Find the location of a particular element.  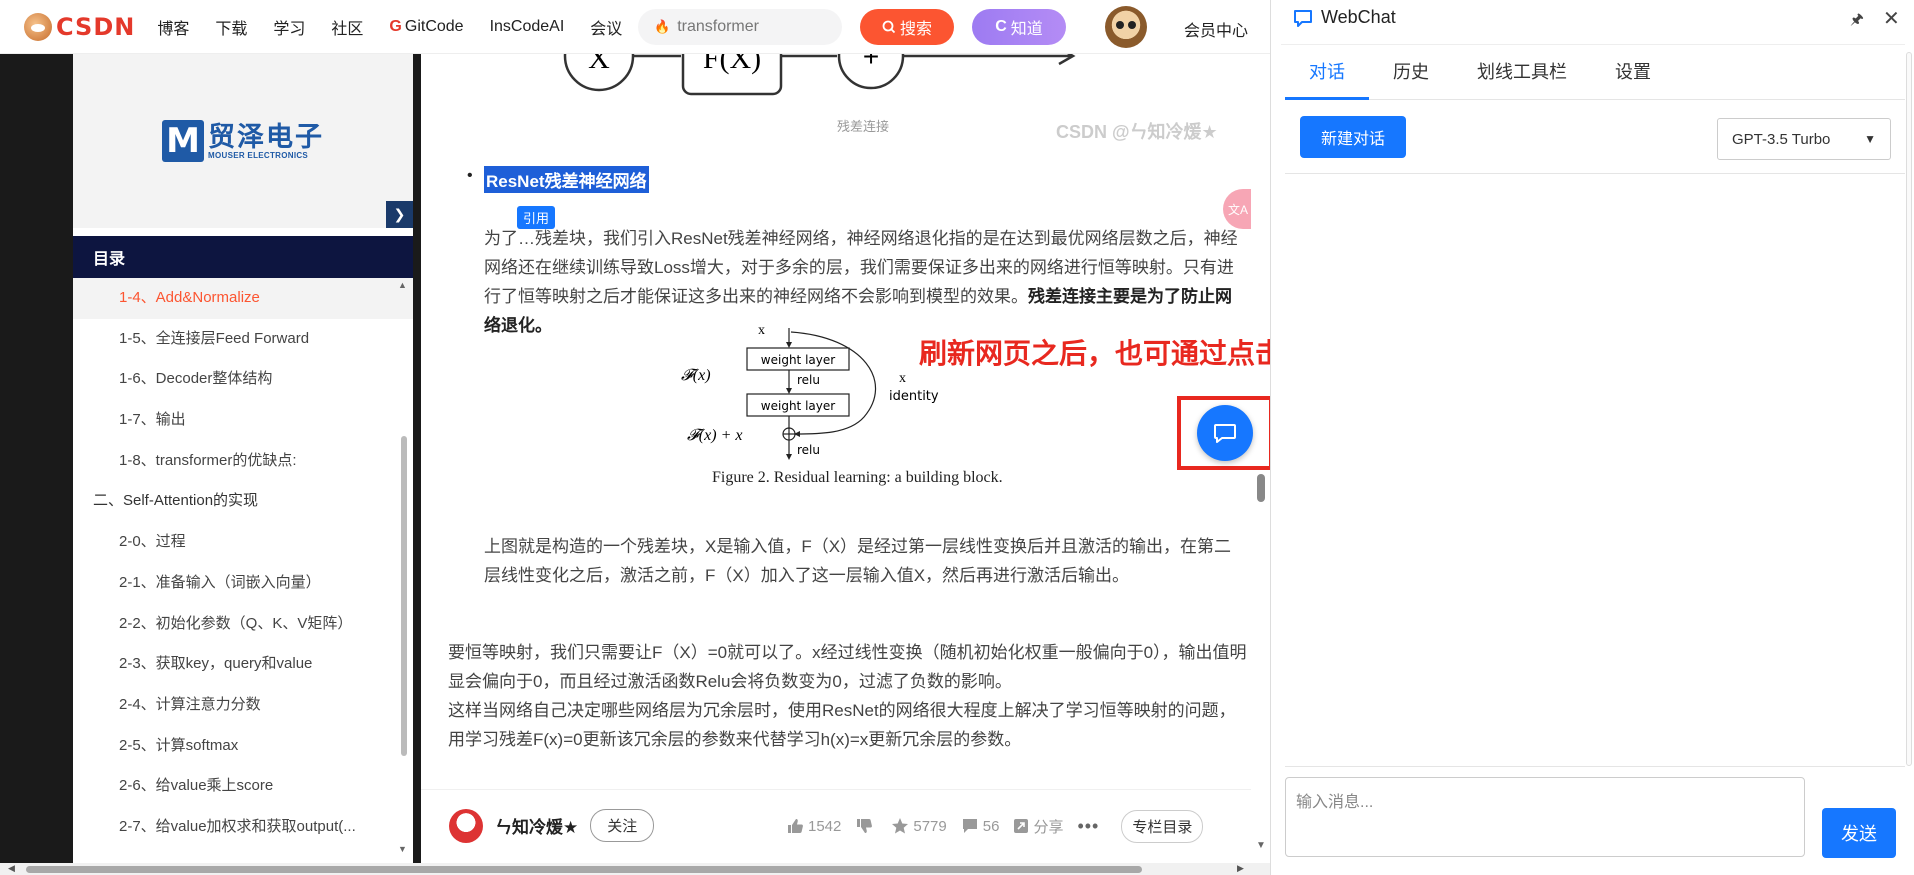

column-toc-button: 专栏目录 is located at coordinates (1162, 826).